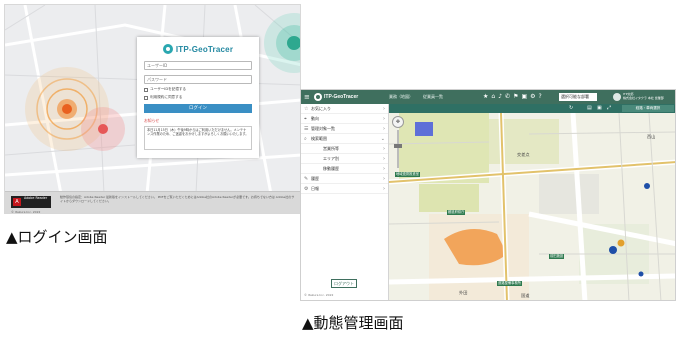 This screenshot has width=681, height=345. I want to click on chevron-down-icon: ⌄, so click(382, 139).